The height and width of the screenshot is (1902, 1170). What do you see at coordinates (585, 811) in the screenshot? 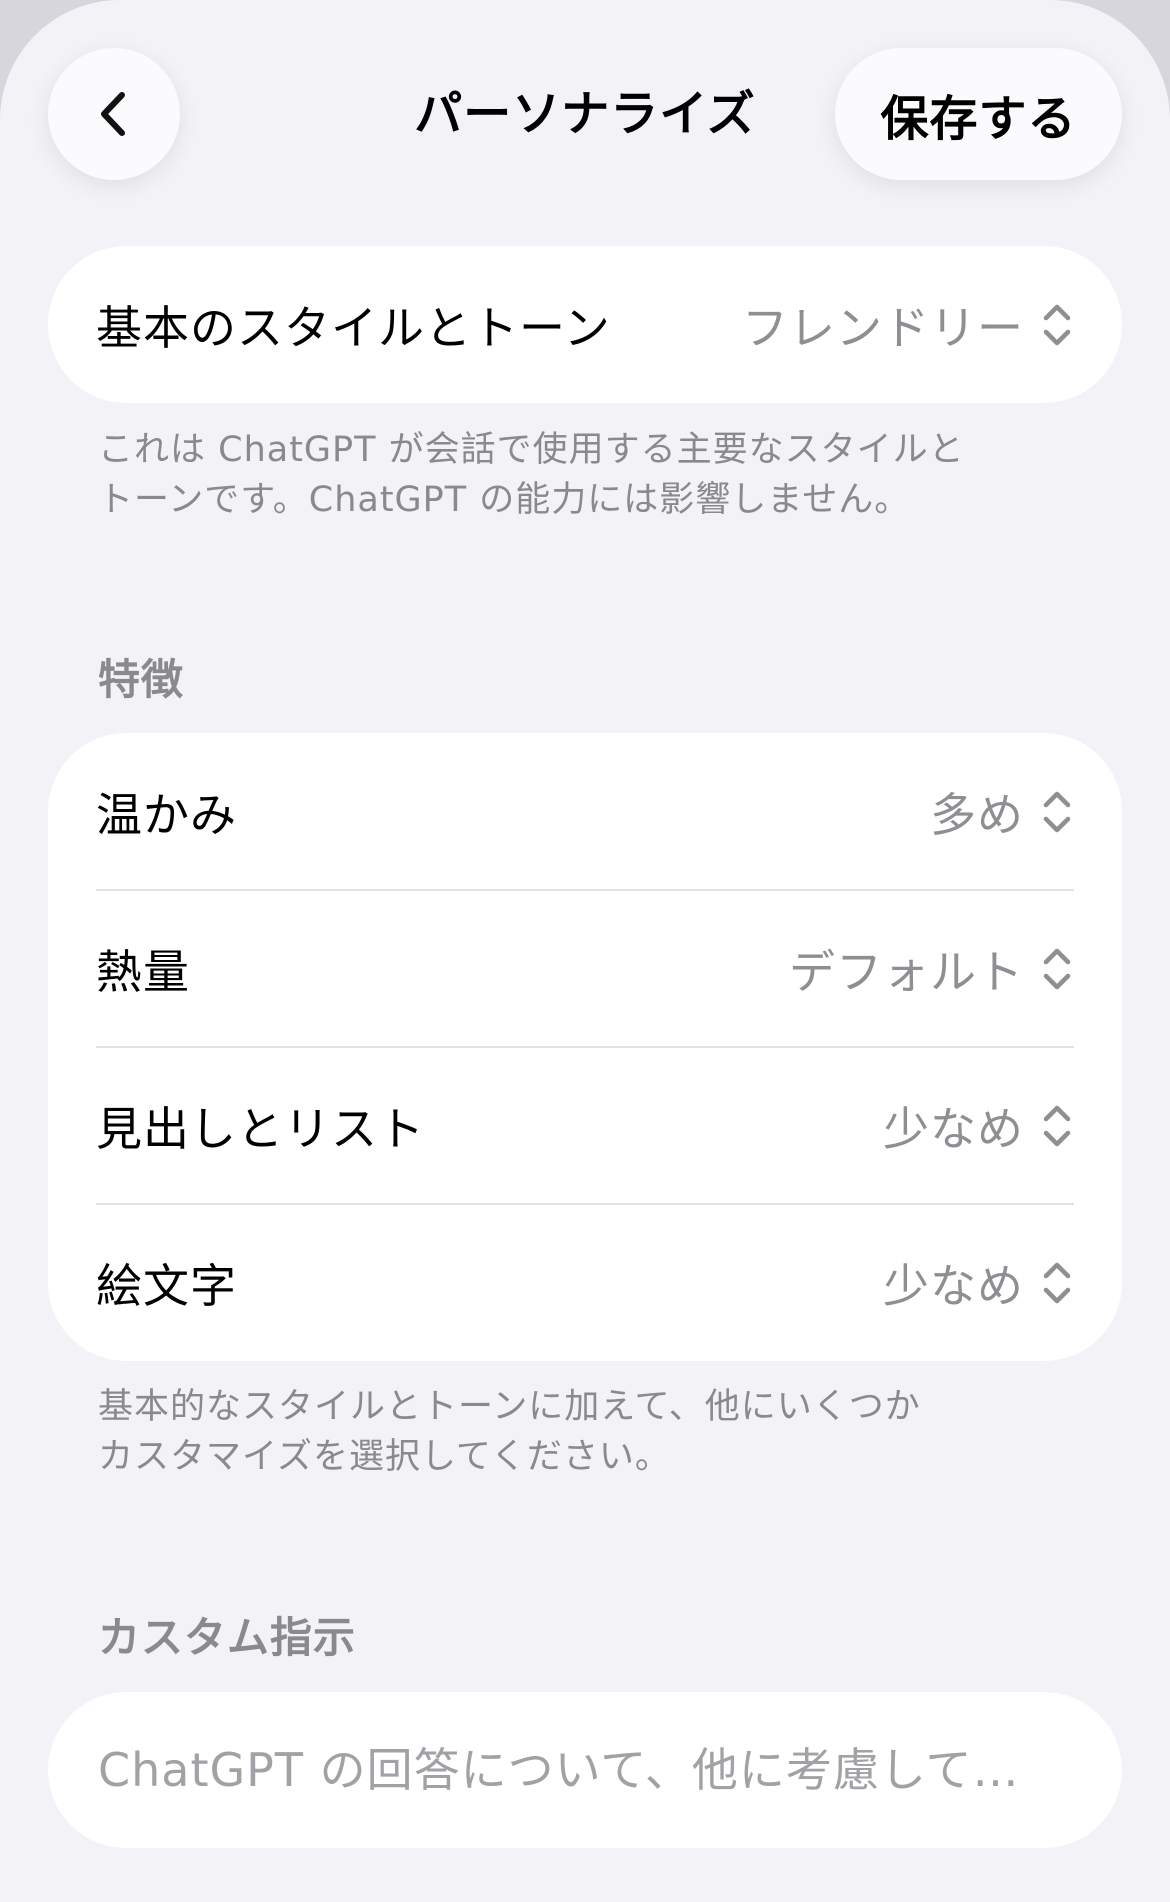
I see `trait-row-warmth: 温かみ 多め` at bounding box center [585, 811].